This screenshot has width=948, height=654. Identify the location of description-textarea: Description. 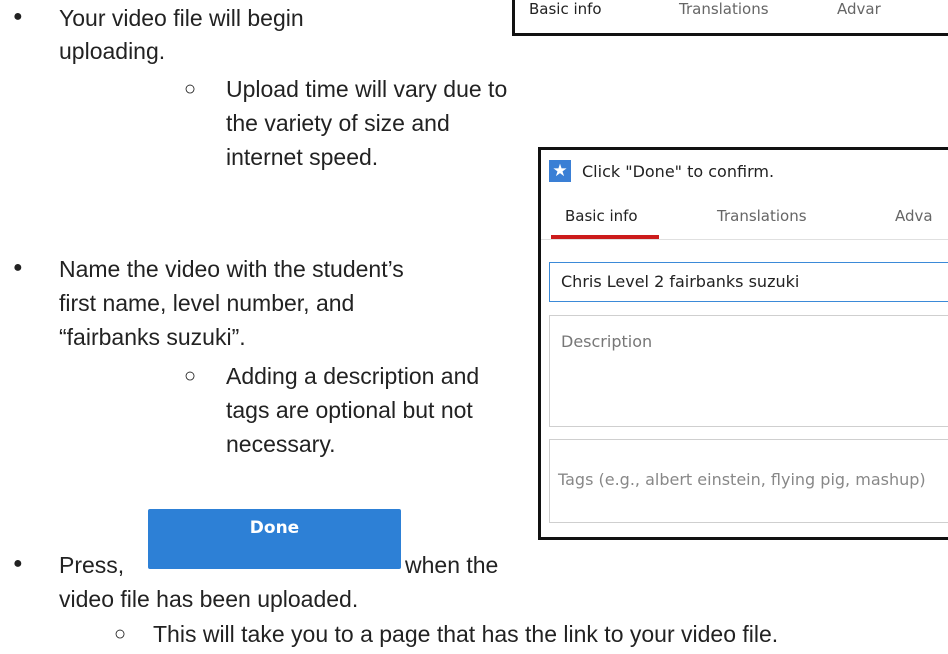
(748, 371).